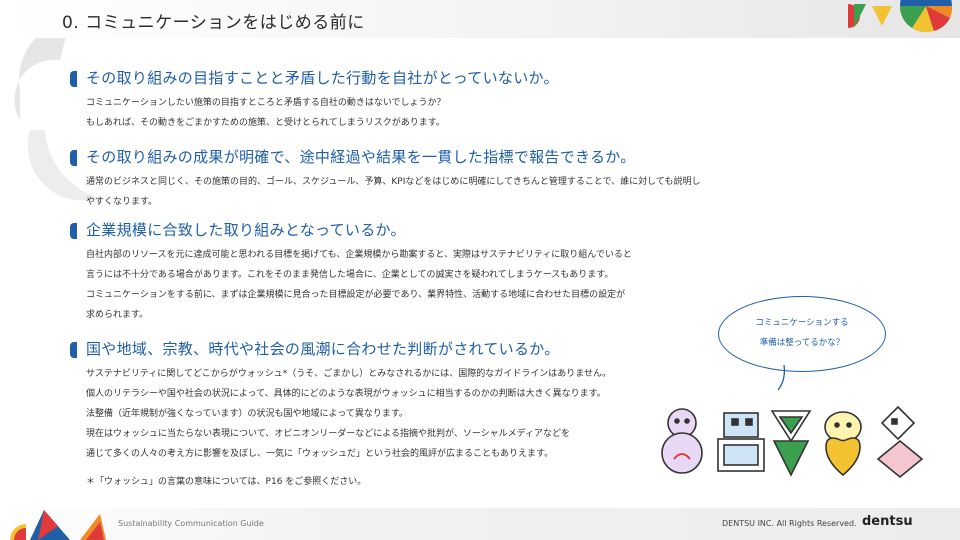  Describe the element at coordinates (322, 78) in the screenshot. I see `section-title: その取り組みの目指すことと矛盾した行動を自社がとっていないか。` at that location.